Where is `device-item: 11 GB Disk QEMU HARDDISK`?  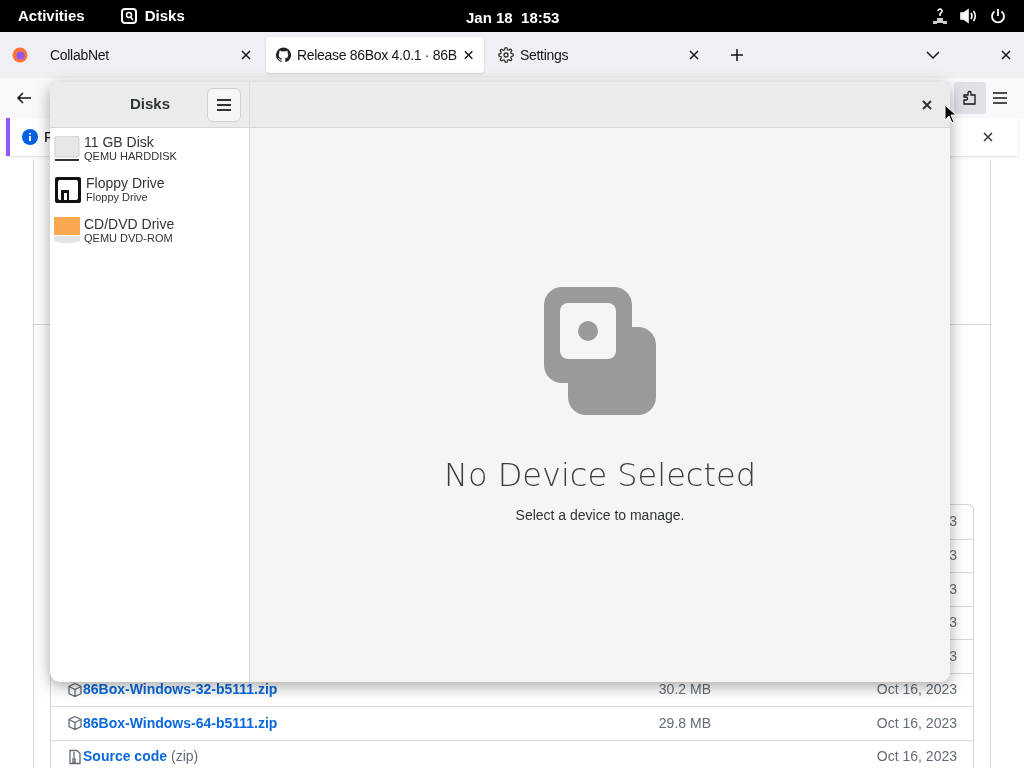 device-item: 11 GB Disk QEMU HARDDISK is located at coordinates (149, 148).